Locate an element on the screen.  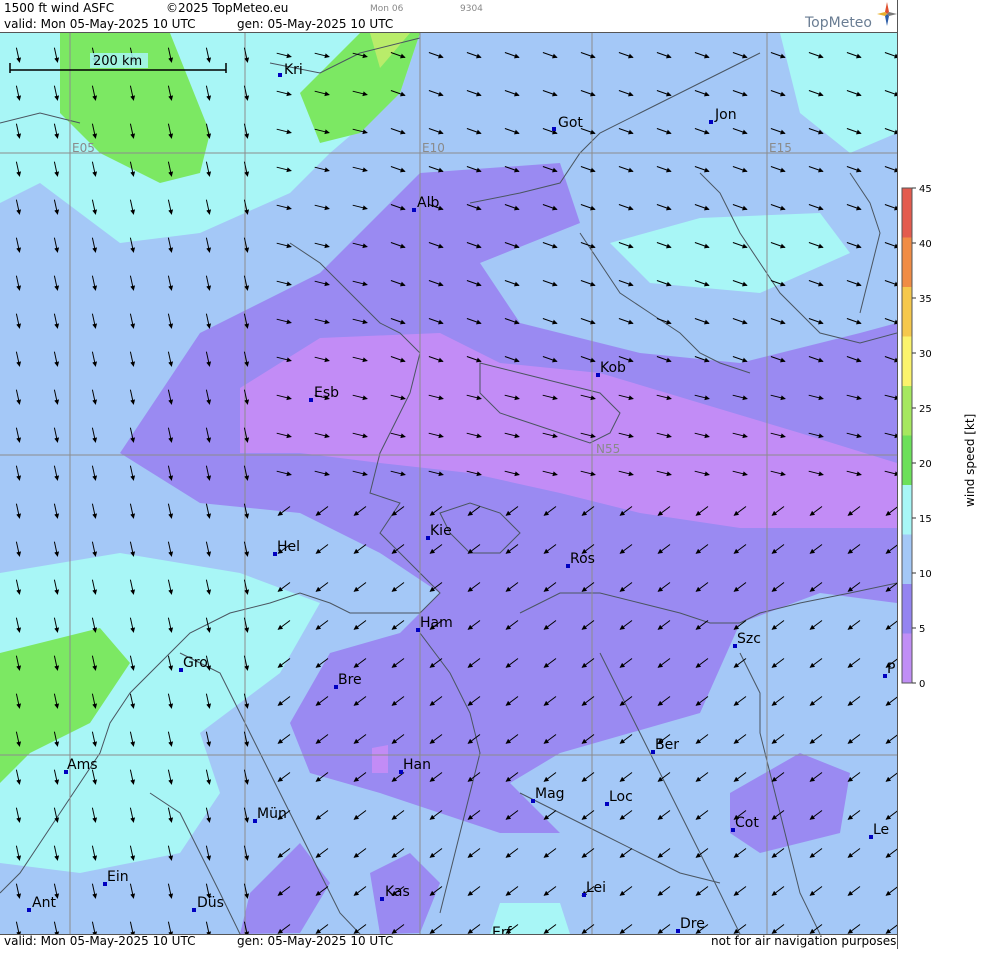
city-label-bre: Bre is located at coordinates (350, 680).